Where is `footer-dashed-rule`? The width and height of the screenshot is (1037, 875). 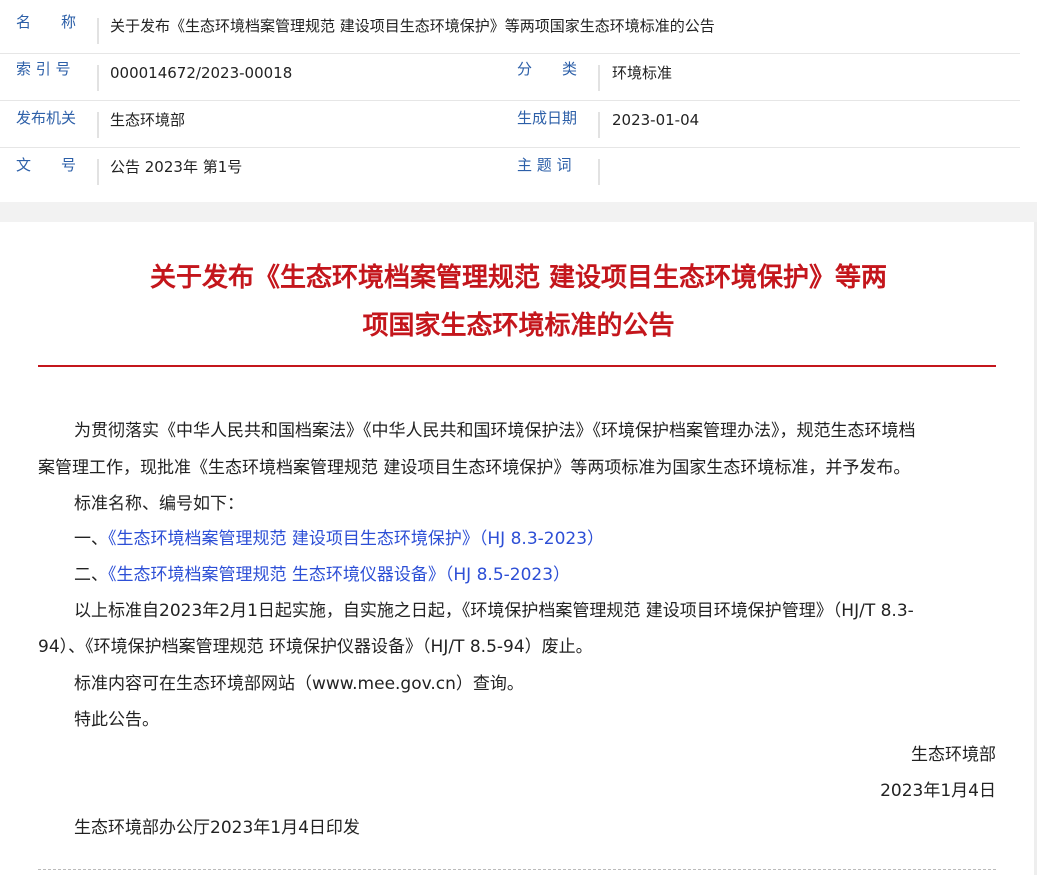
footer-dashed-rule is located at coordinates (517, 869).